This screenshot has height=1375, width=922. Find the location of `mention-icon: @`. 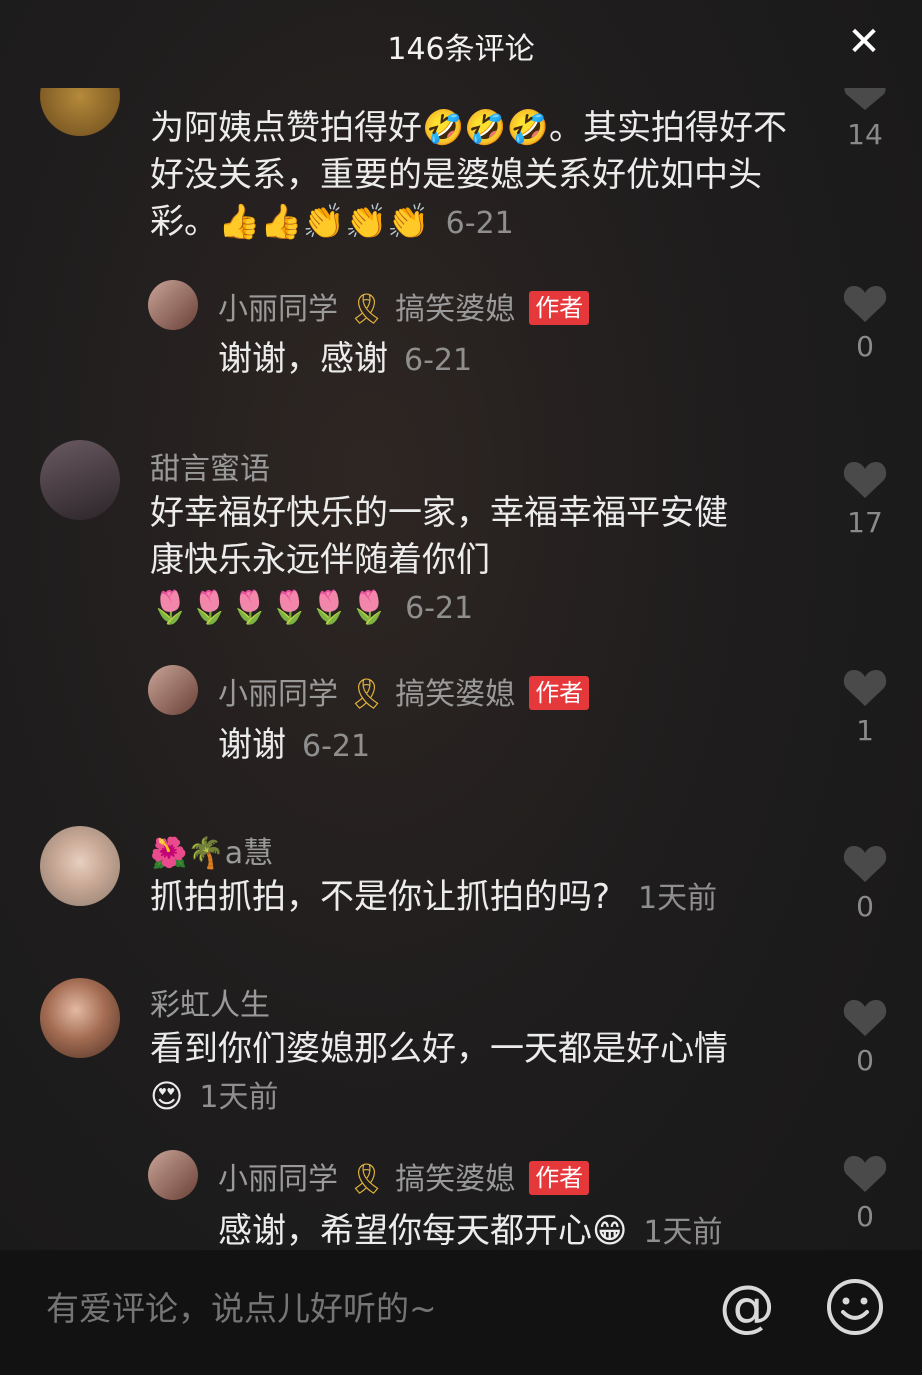

mention-icon: @ is located at coordinates (747, 1307).